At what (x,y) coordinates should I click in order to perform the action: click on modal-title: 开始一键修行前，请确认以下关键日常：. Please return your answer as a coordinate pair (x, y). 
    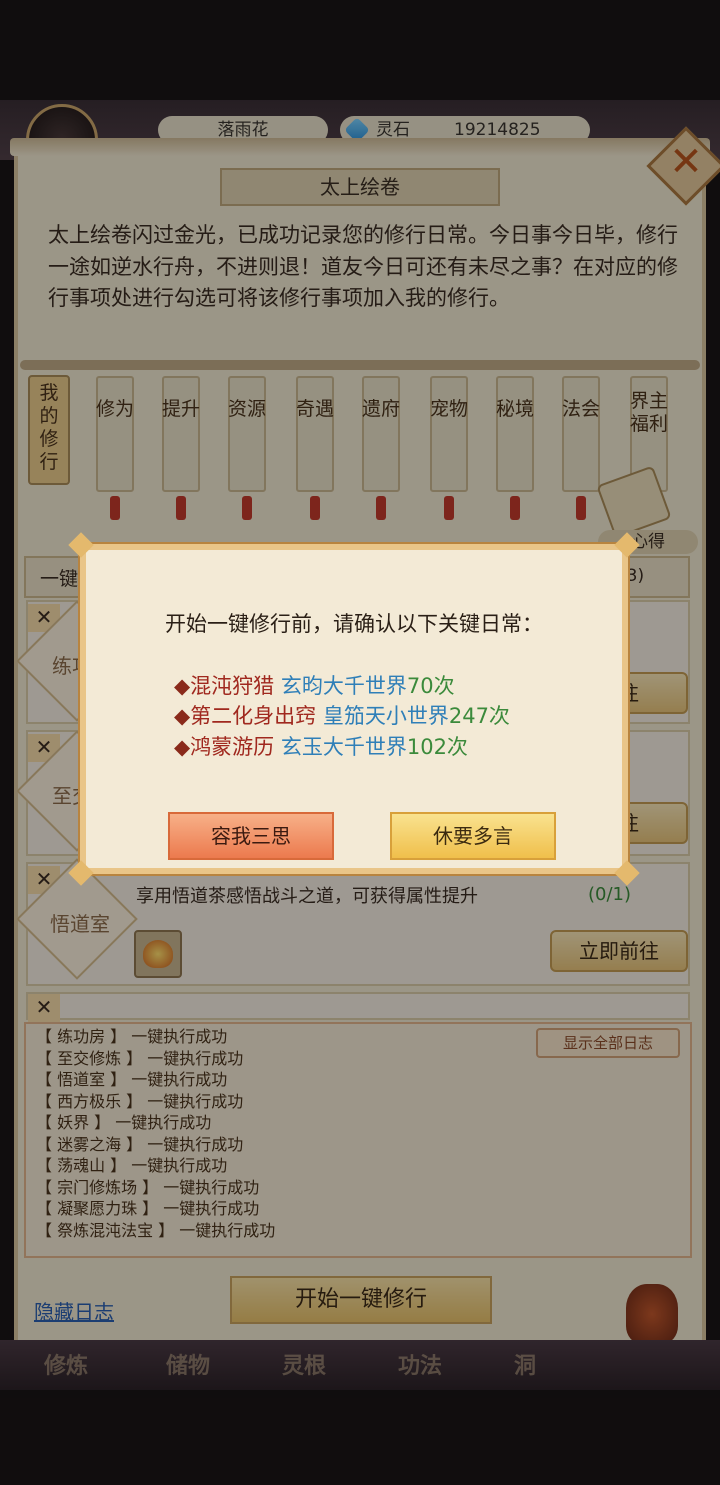
    Looking at the image, I should click on (354, 624).